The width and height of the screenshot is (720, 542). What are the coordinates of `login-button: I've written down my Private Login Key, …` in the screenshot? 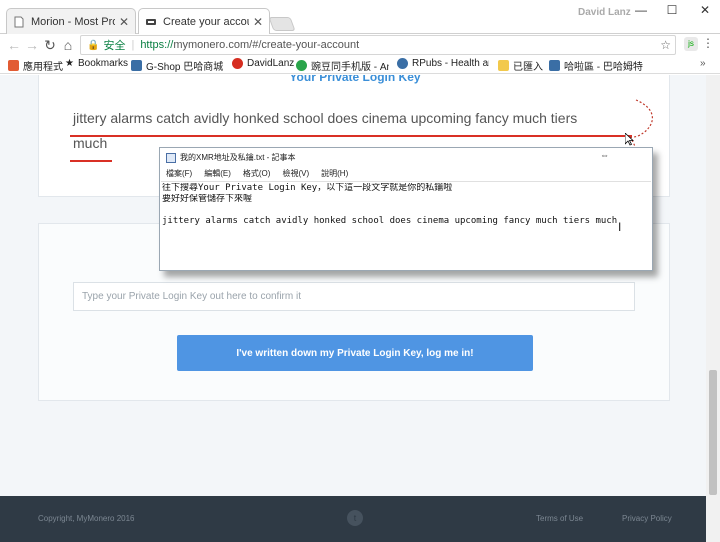 It's located at (355, 353).